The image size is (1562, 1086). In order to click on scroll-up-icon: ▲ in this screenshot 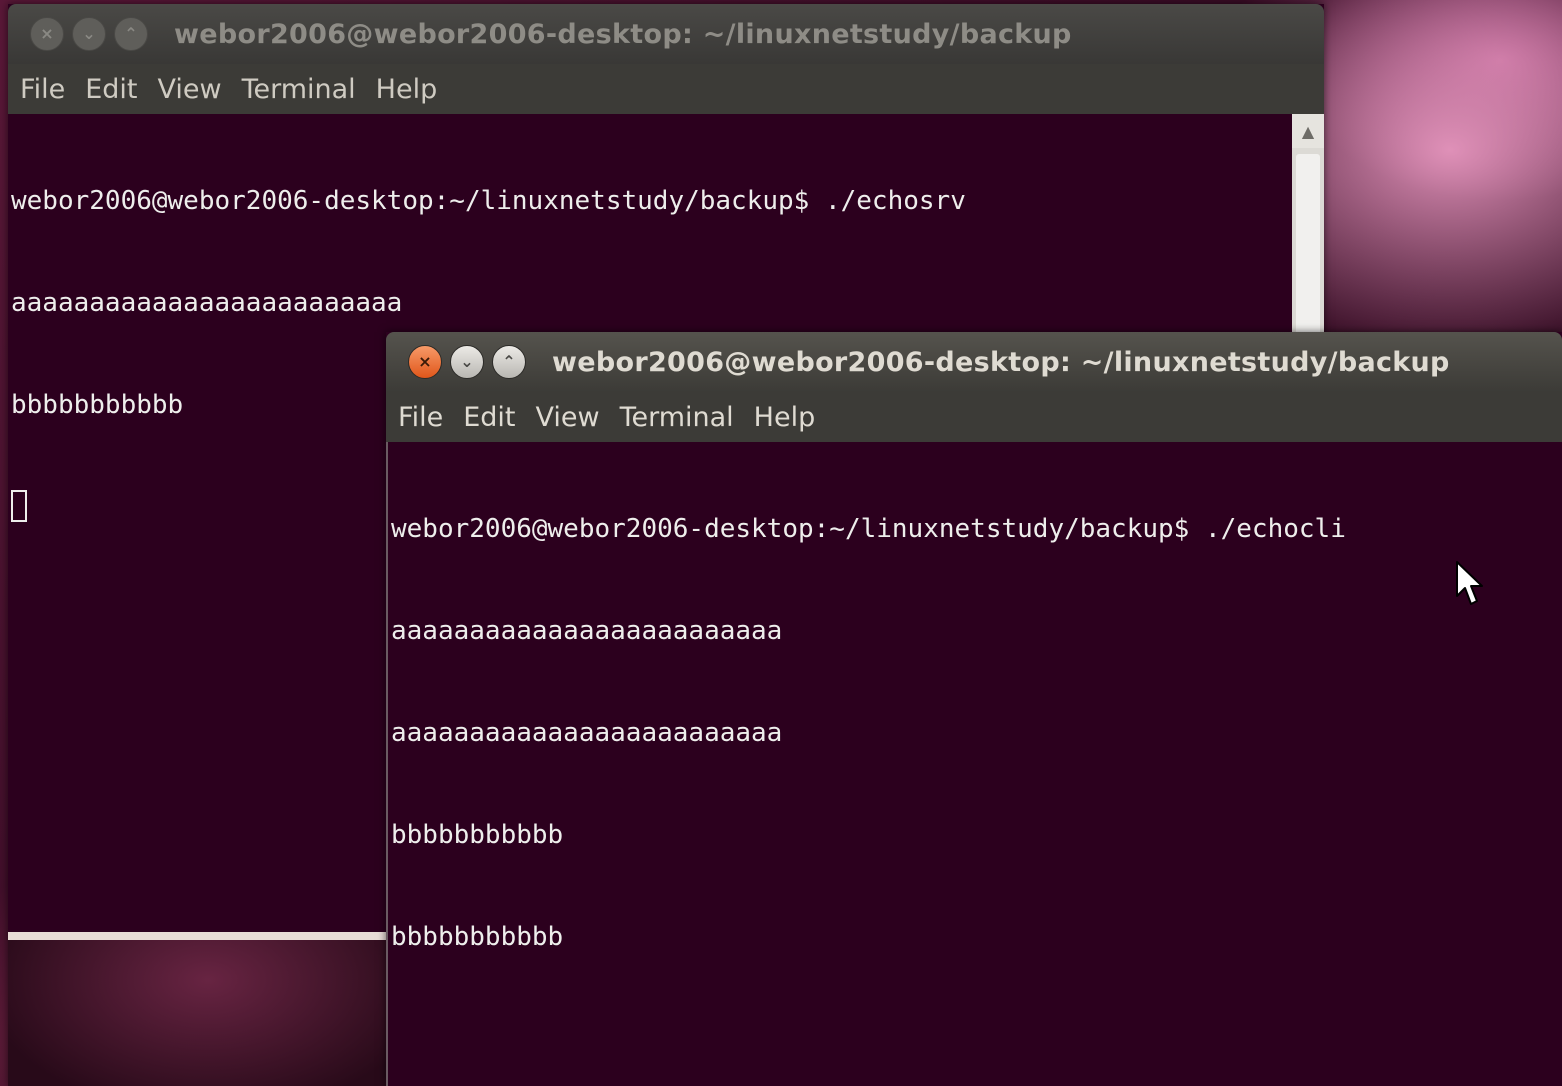, I will do `click(1308, 131)`.